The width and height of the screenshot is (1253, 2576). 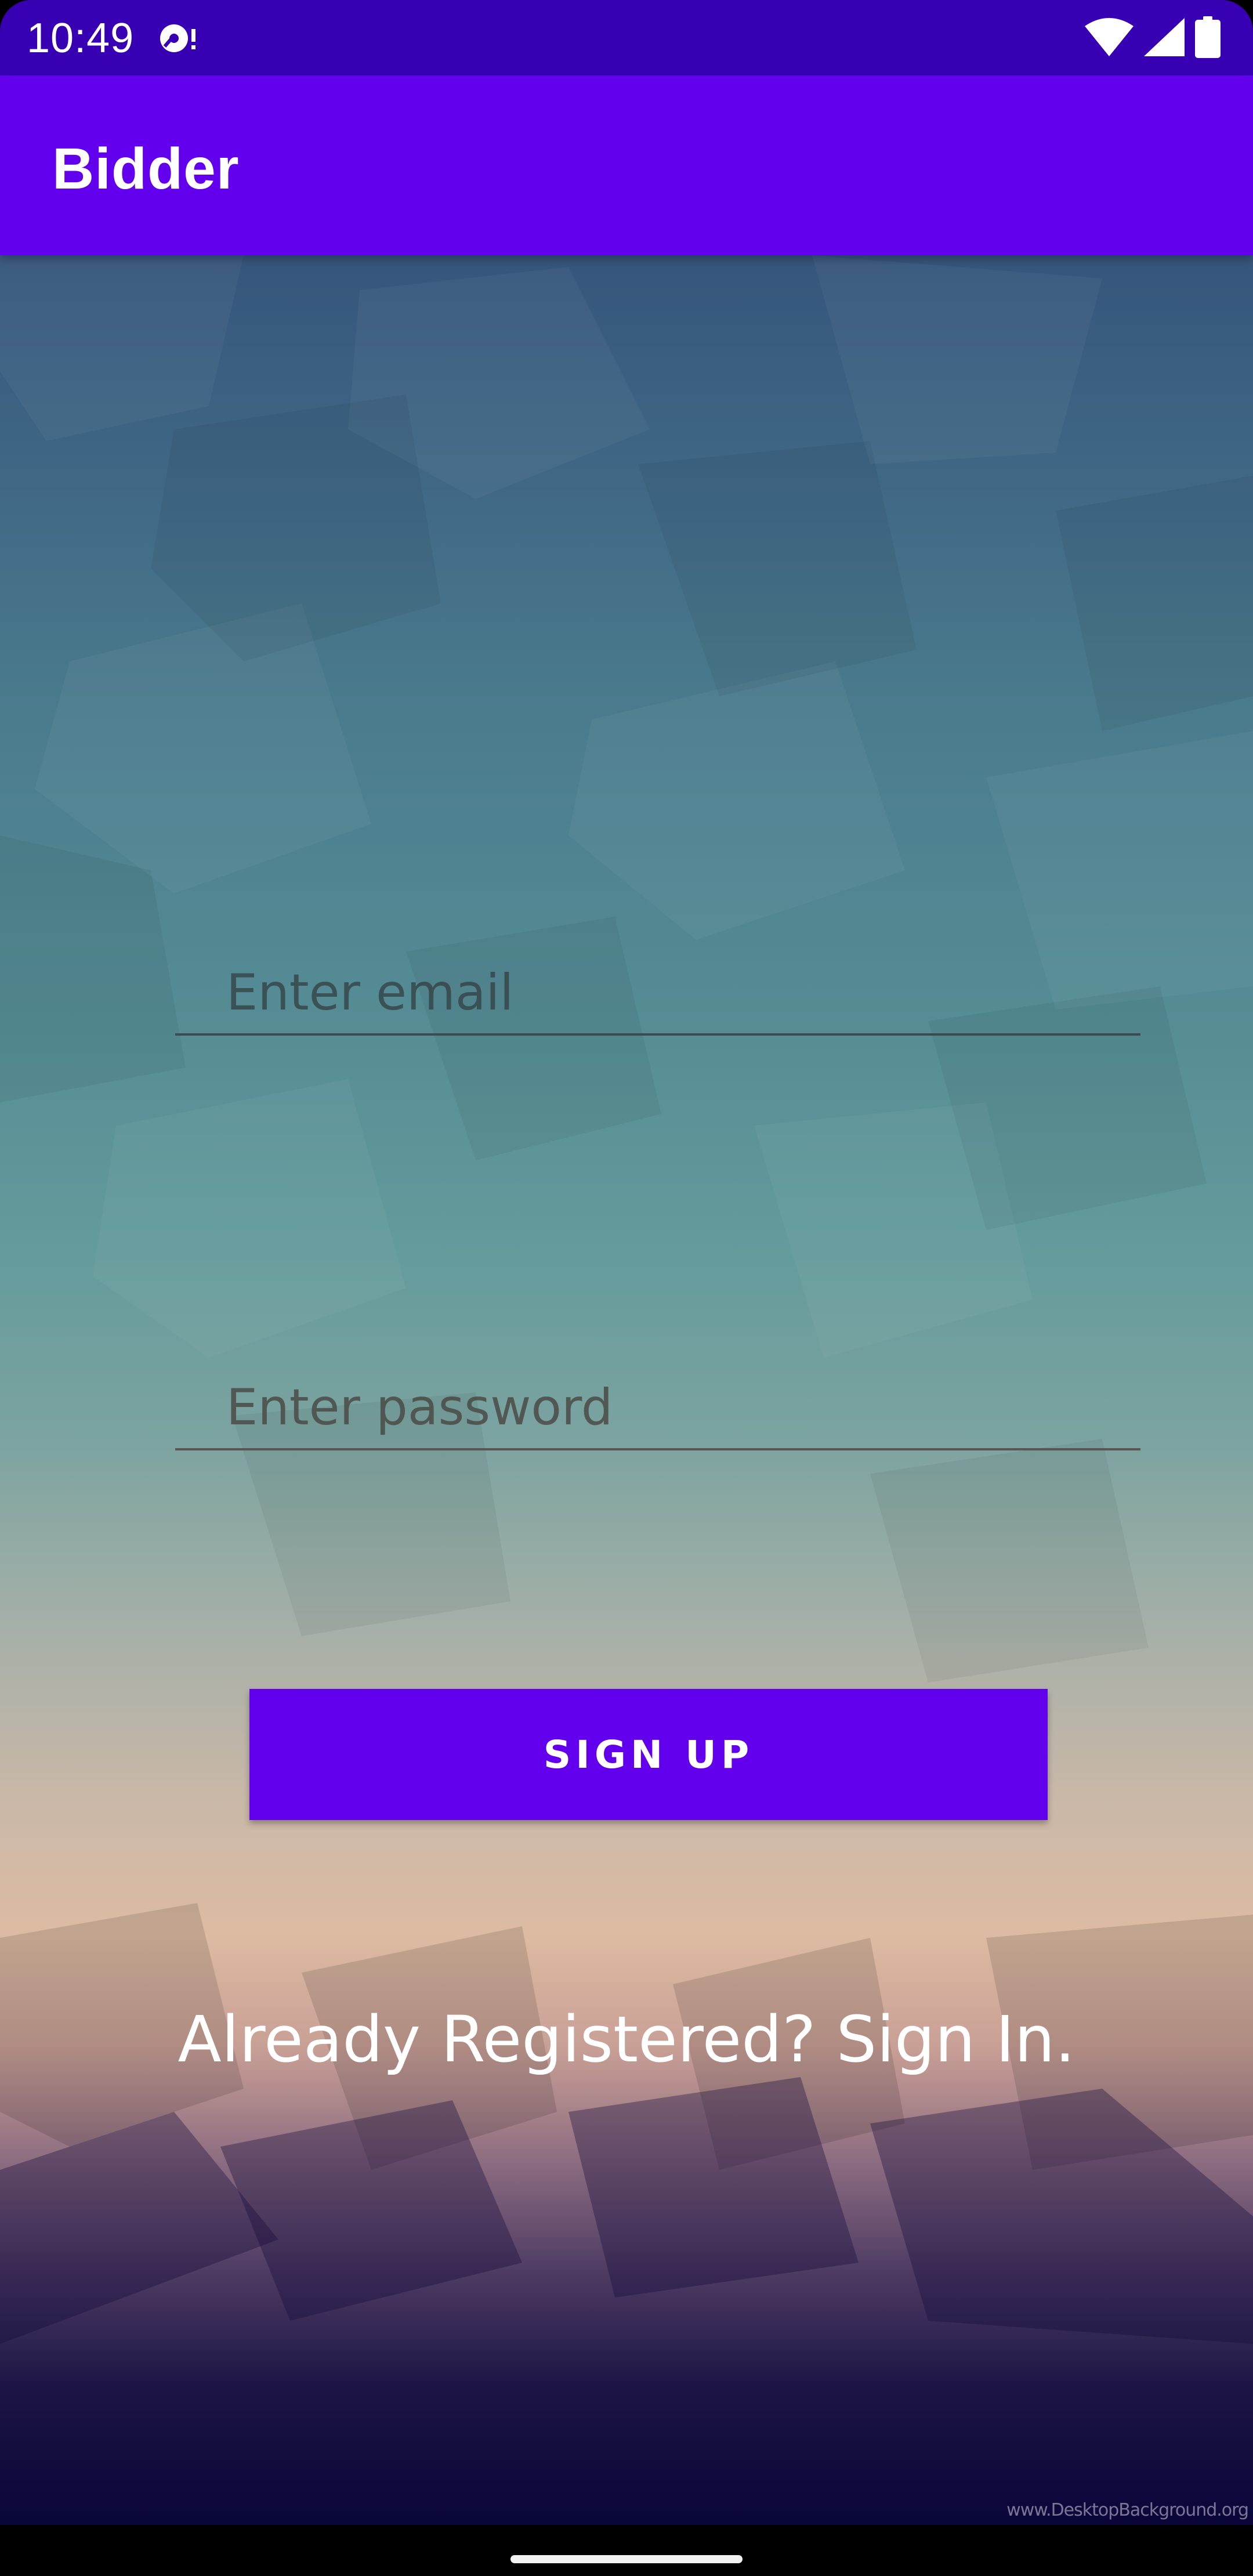 I want to click on watermark: www.DesktopBackground.org, so click(x=1127, y=2510).